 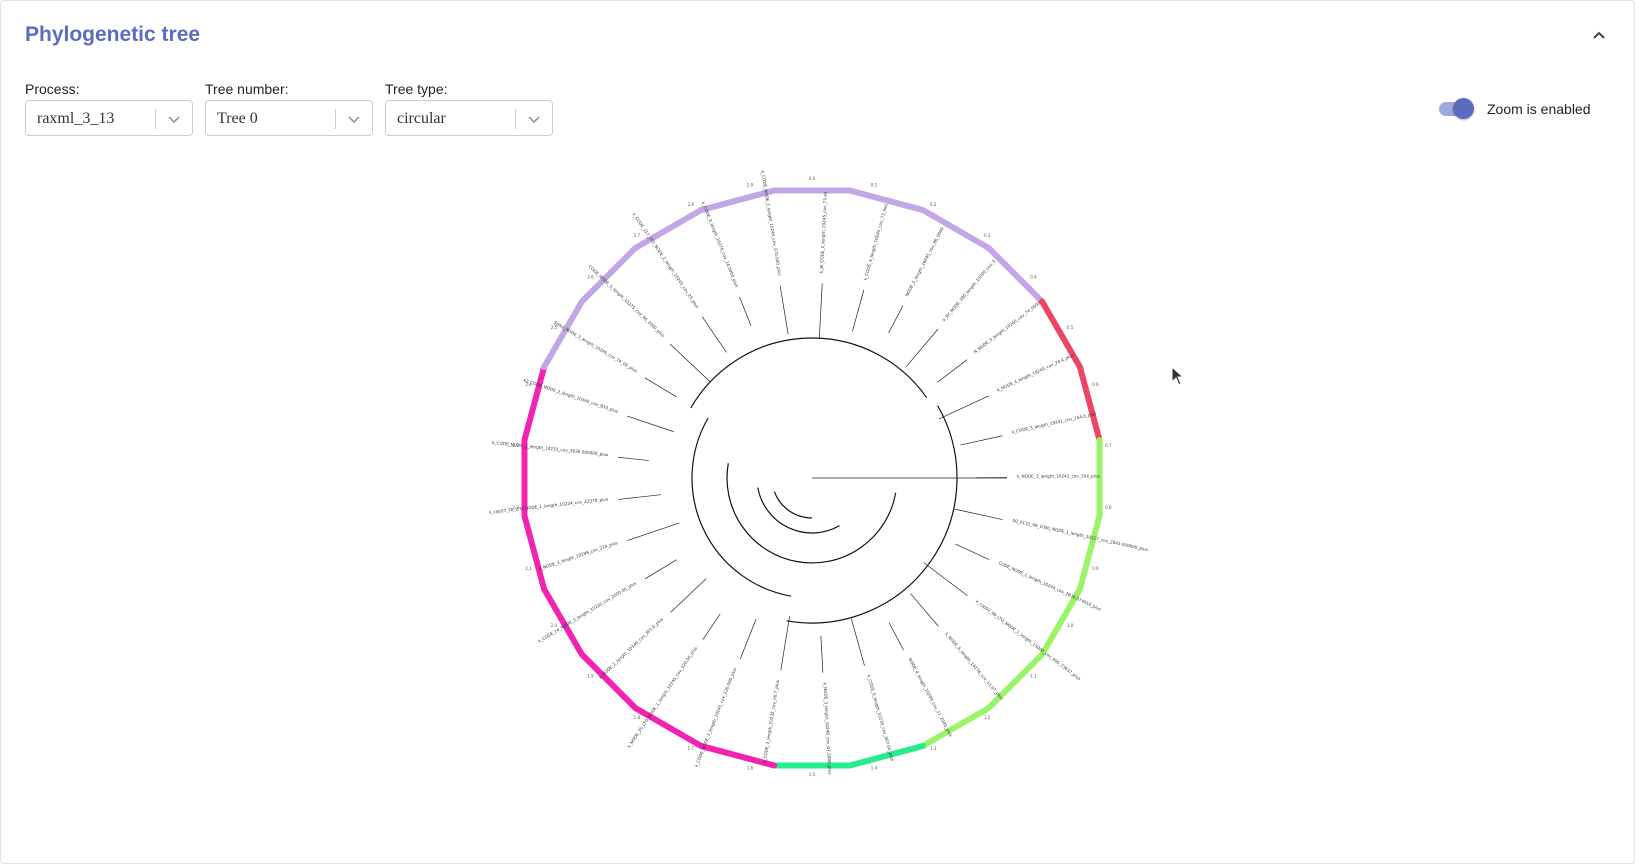 What do you see at coordinates (974, 665) in the screenshot?
I see `leaf-label: k_NODE_4_length_19276_cov_11.07_plus` at bounding box center [974, 665].